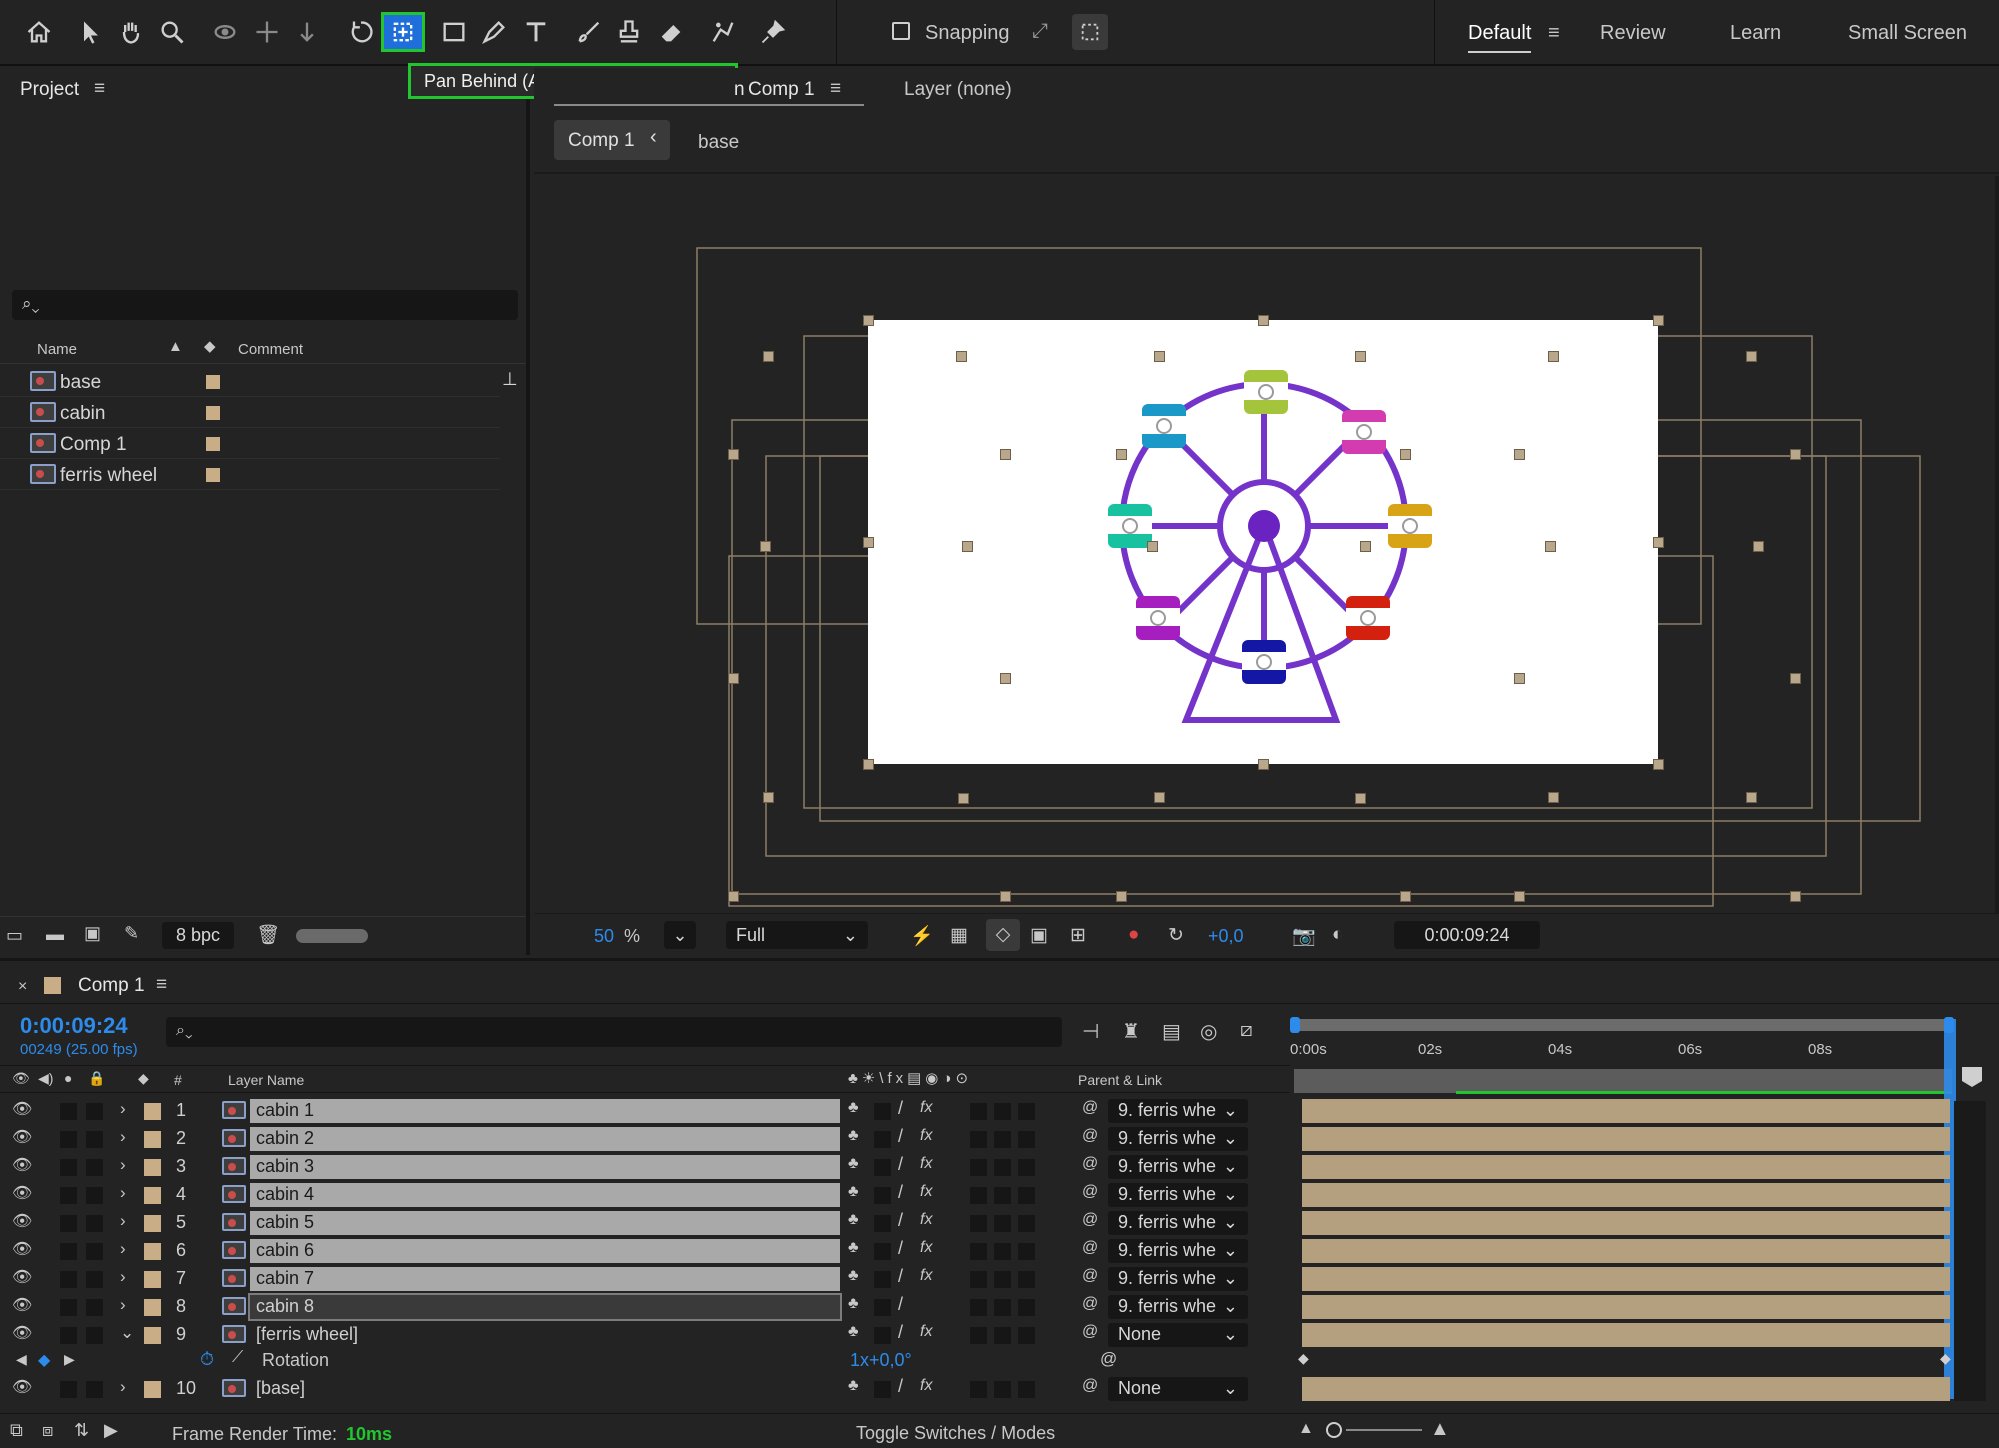 This screenshot has width=1999, height=1448. I want to click on dolly-camera-icon, so click(307, 32).